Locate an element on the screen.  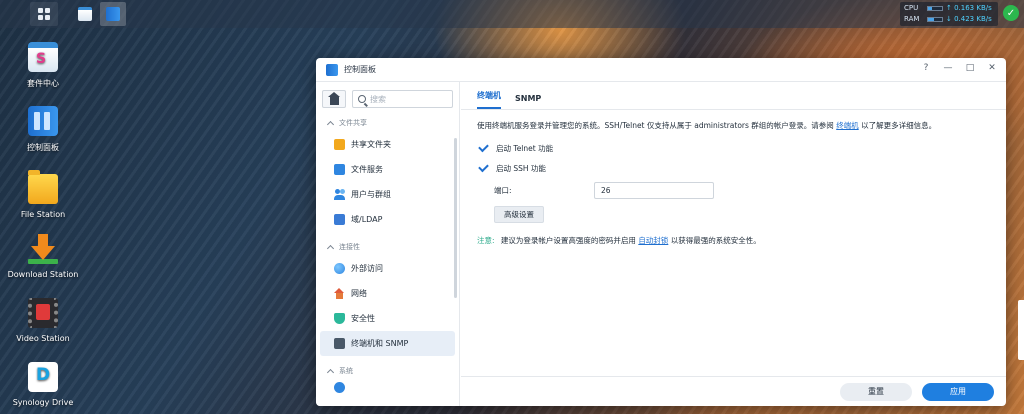
users-icon is located at coordinates (339, 194).